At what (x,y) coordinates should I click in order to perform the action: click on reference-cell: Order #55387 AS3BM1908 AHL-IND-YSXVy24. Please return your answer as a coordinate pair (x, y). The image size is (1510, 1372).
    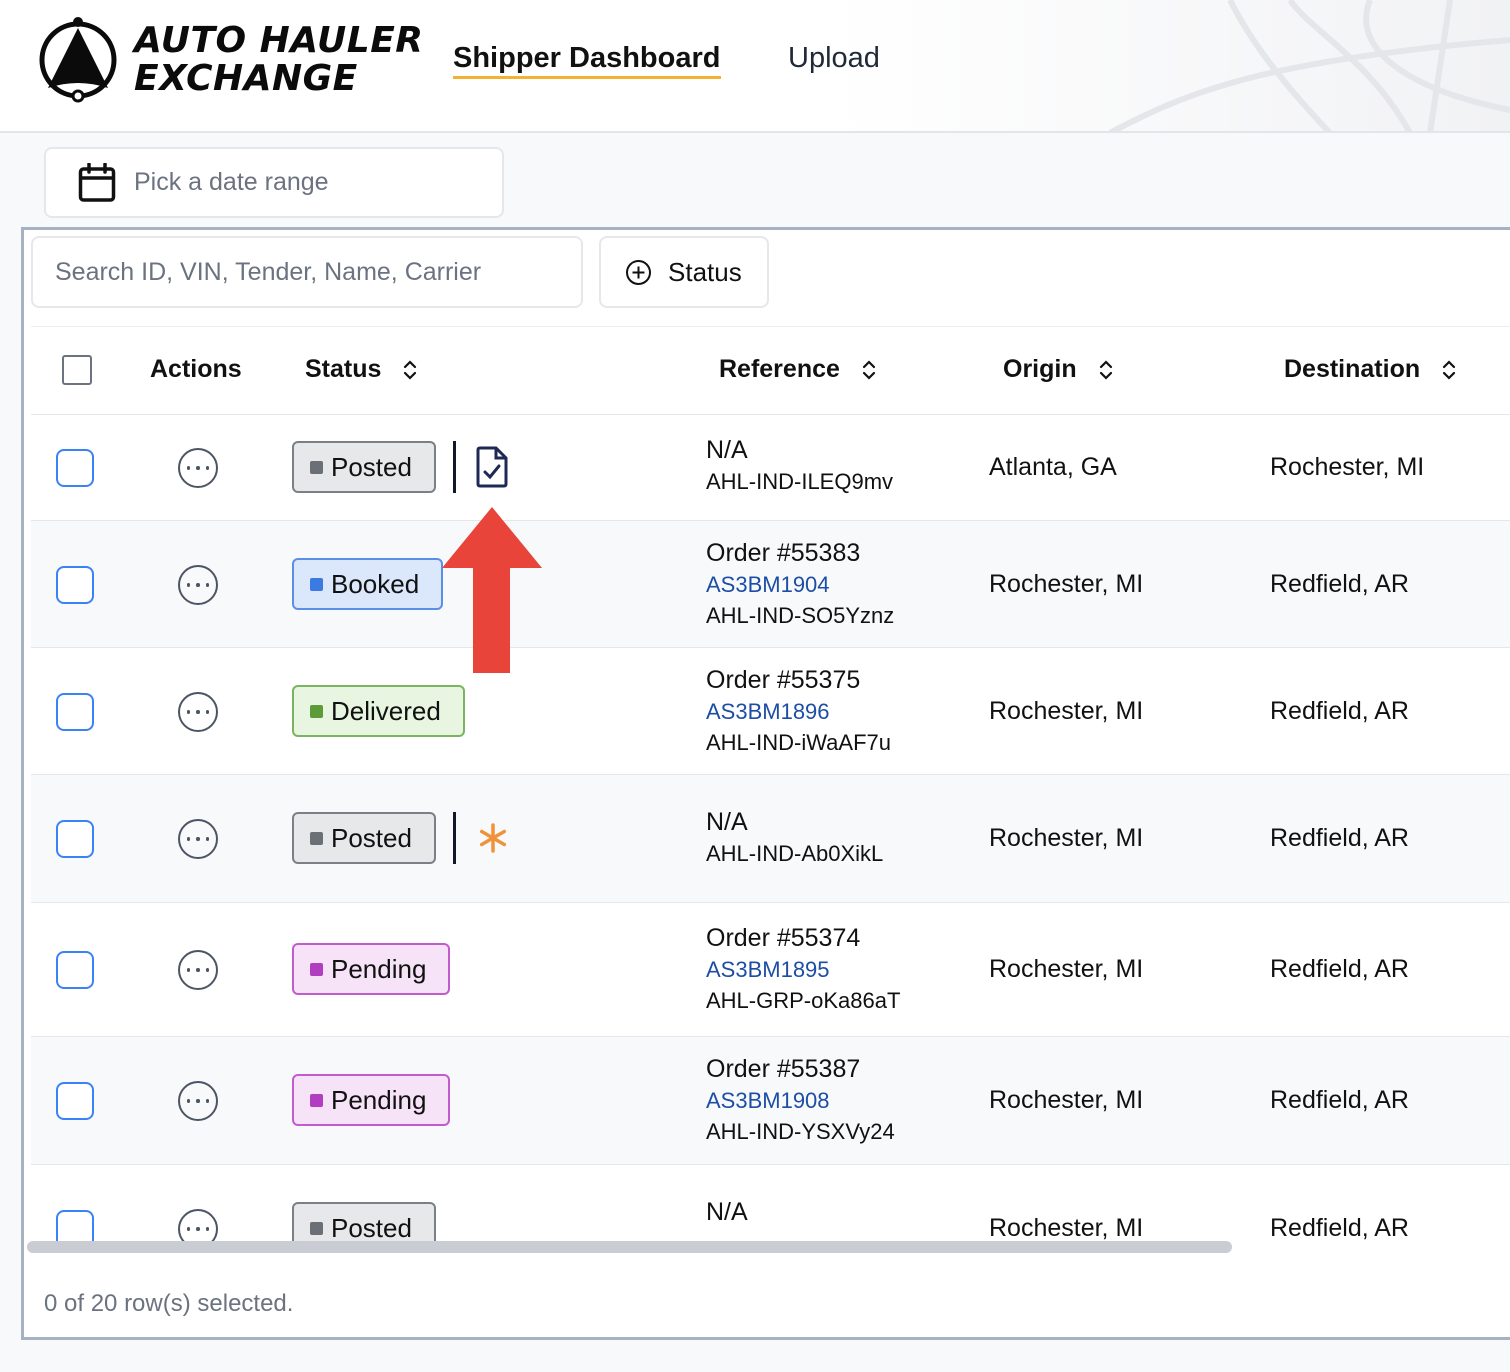
    Looking at the image, I should click on (800, 1099).